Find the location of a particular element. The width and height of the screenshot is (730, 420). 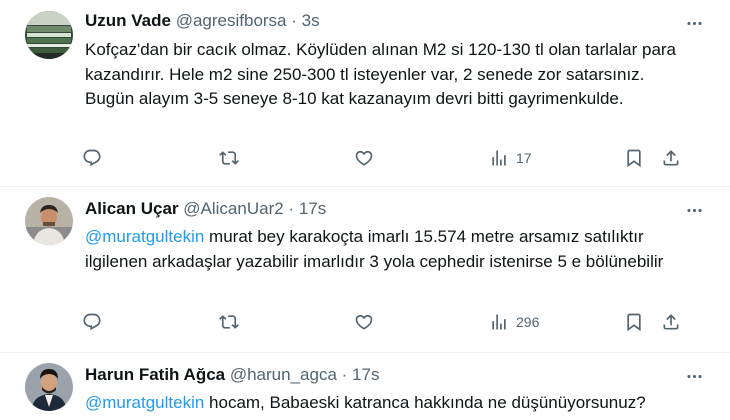

tweet-header: Harun Fatih Ağca @harun_agca · 17s is located at coordinates (232, 375).